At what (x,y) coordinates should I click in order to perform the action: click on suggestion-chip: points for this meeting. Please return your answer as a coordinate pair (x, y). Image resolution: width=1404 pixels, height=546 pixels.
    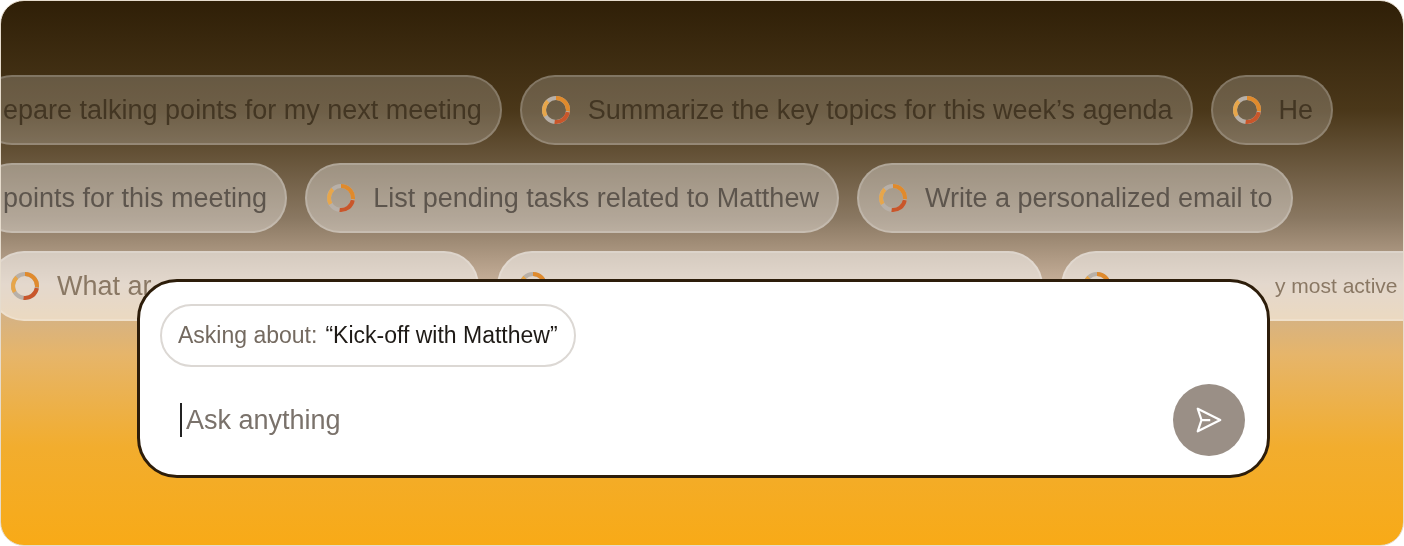
    Looking at the image, I should click on (144, 198).